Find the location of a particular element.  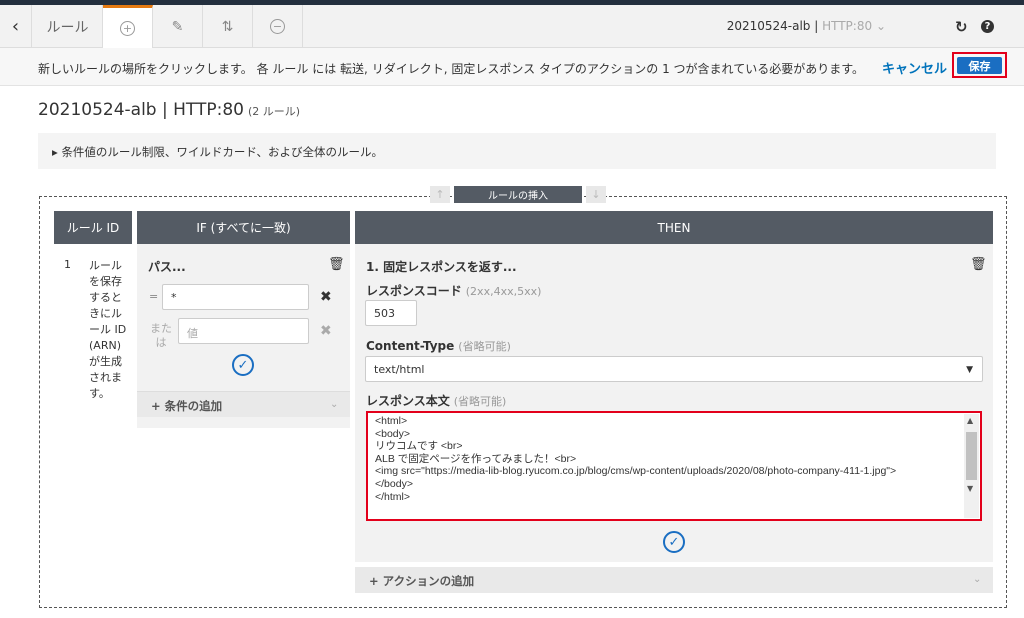

response-body-label: レスポンス本文 (省略可能) is located at coordinates (436, 400).